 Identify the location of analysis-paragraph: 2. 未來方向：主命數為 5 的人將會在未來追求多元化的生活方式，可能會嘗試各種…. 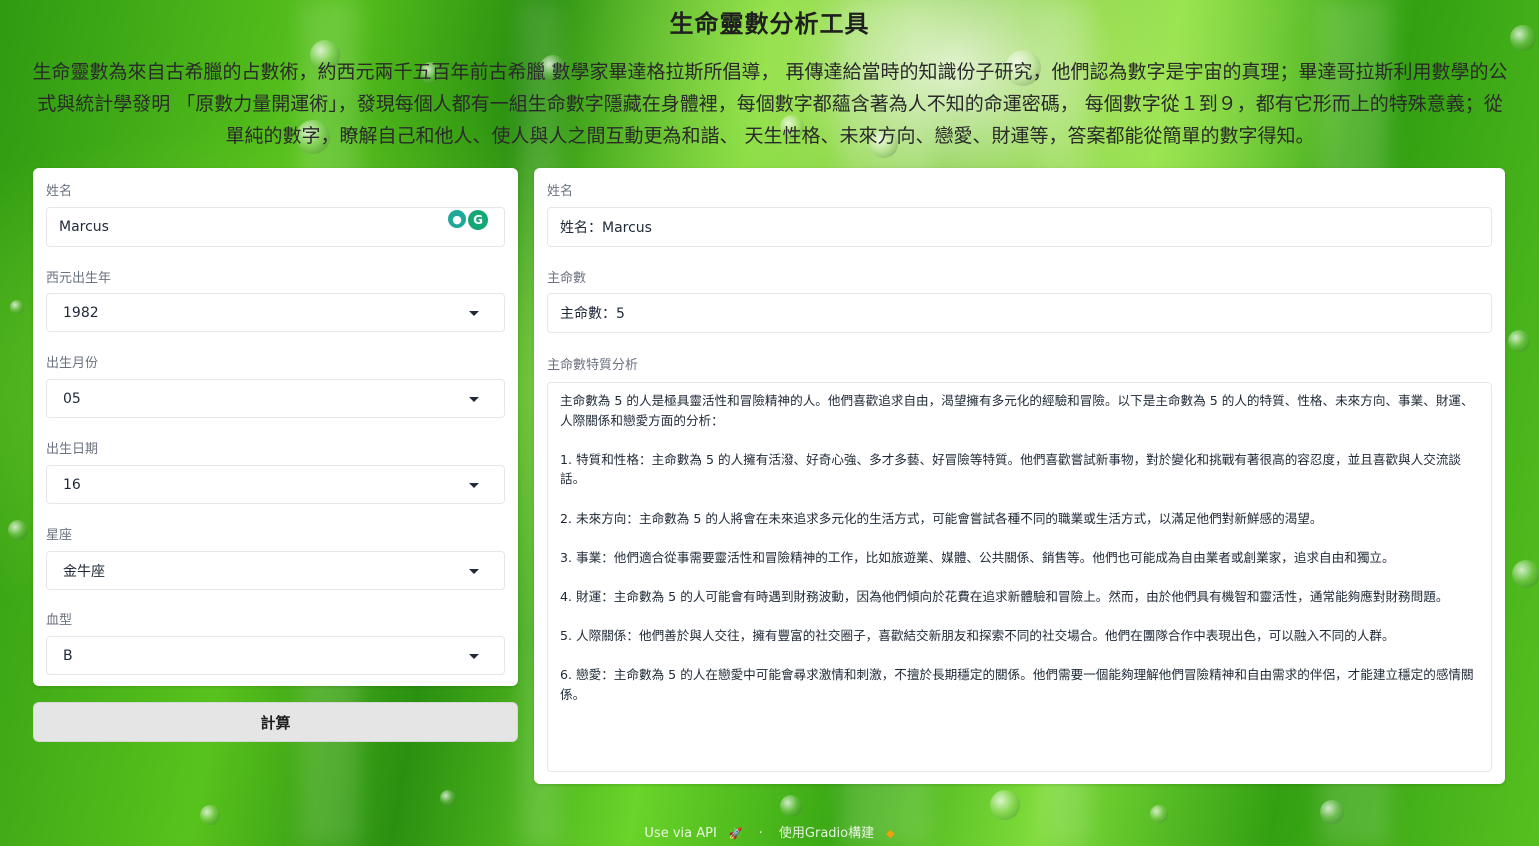
(941, 518).